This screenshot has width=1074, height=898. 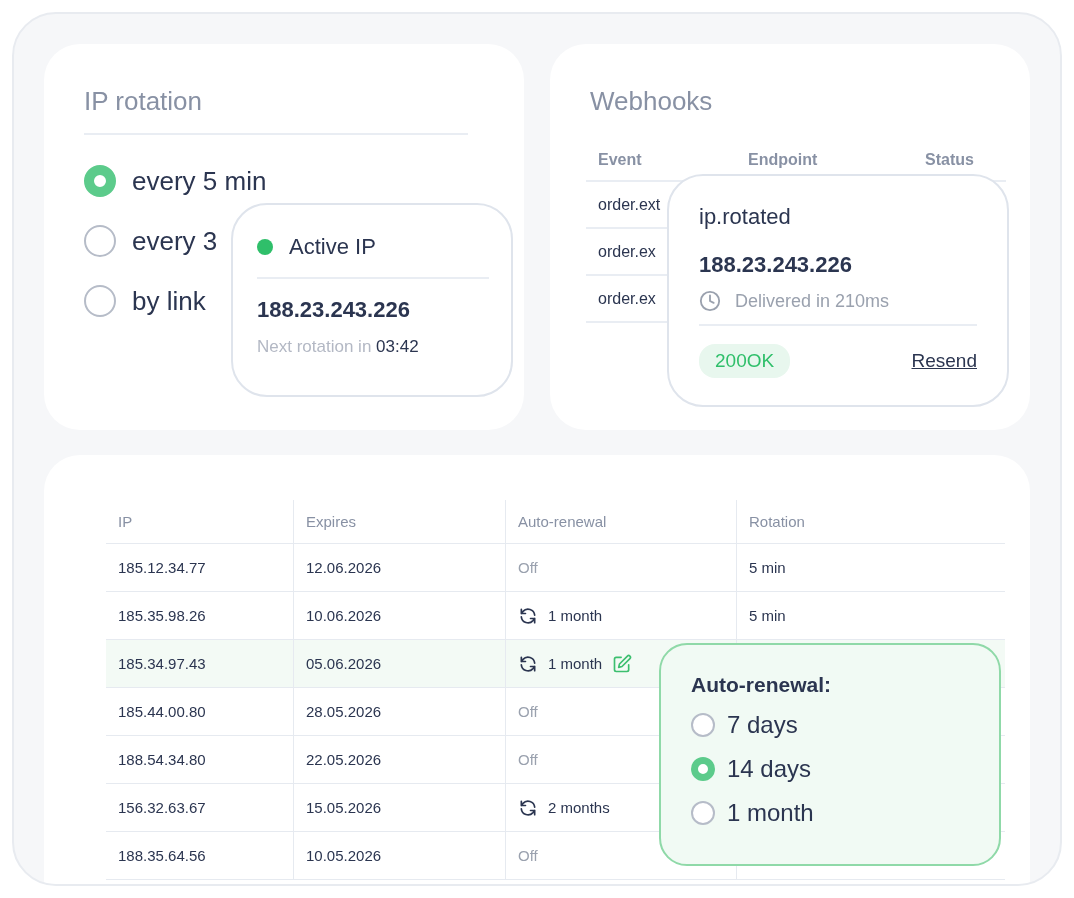 I want to click on renewal-cell: 2 months, so click(x=579, y=807).